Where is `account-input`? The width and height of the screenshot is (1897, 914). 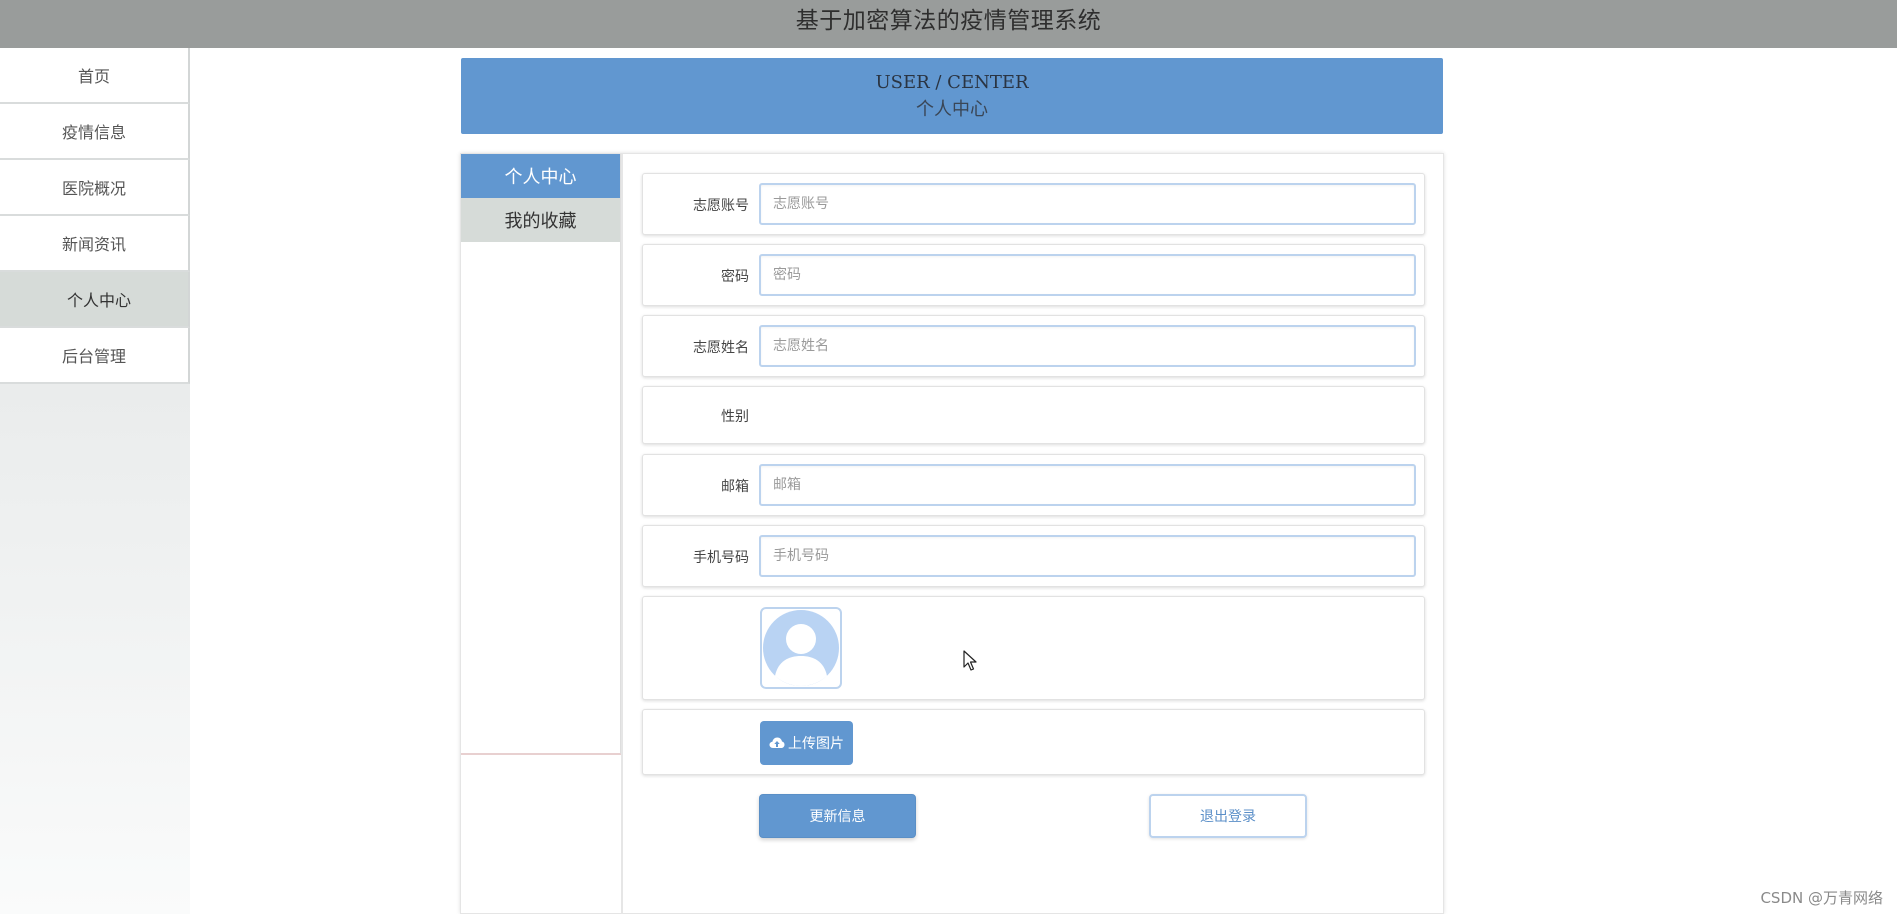 account-input is located at coordinates (1087, 204).